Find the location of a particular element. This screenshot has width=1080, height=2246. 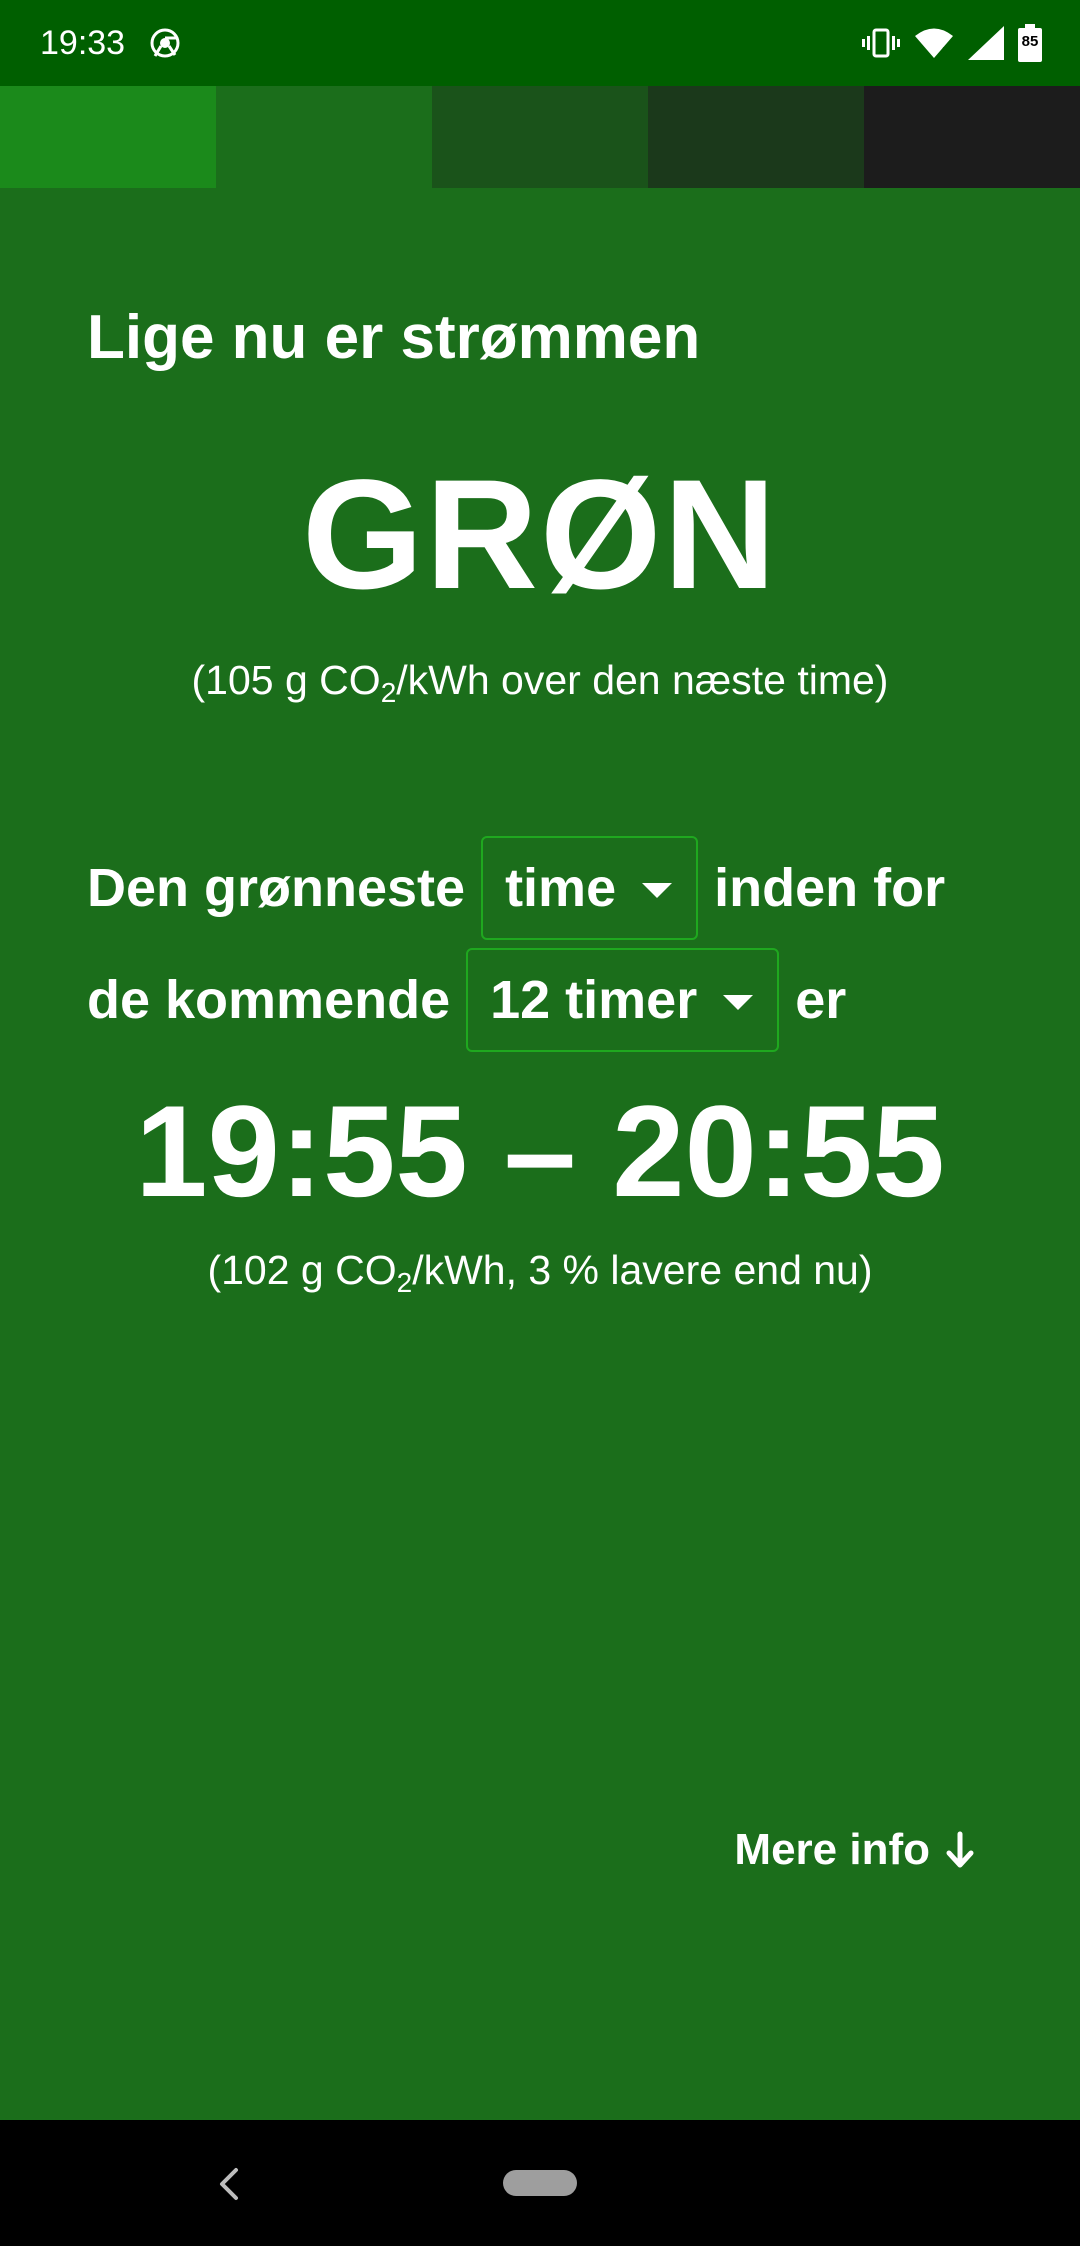

more-info-link: Mere info is located at coordinates (855, 1850).